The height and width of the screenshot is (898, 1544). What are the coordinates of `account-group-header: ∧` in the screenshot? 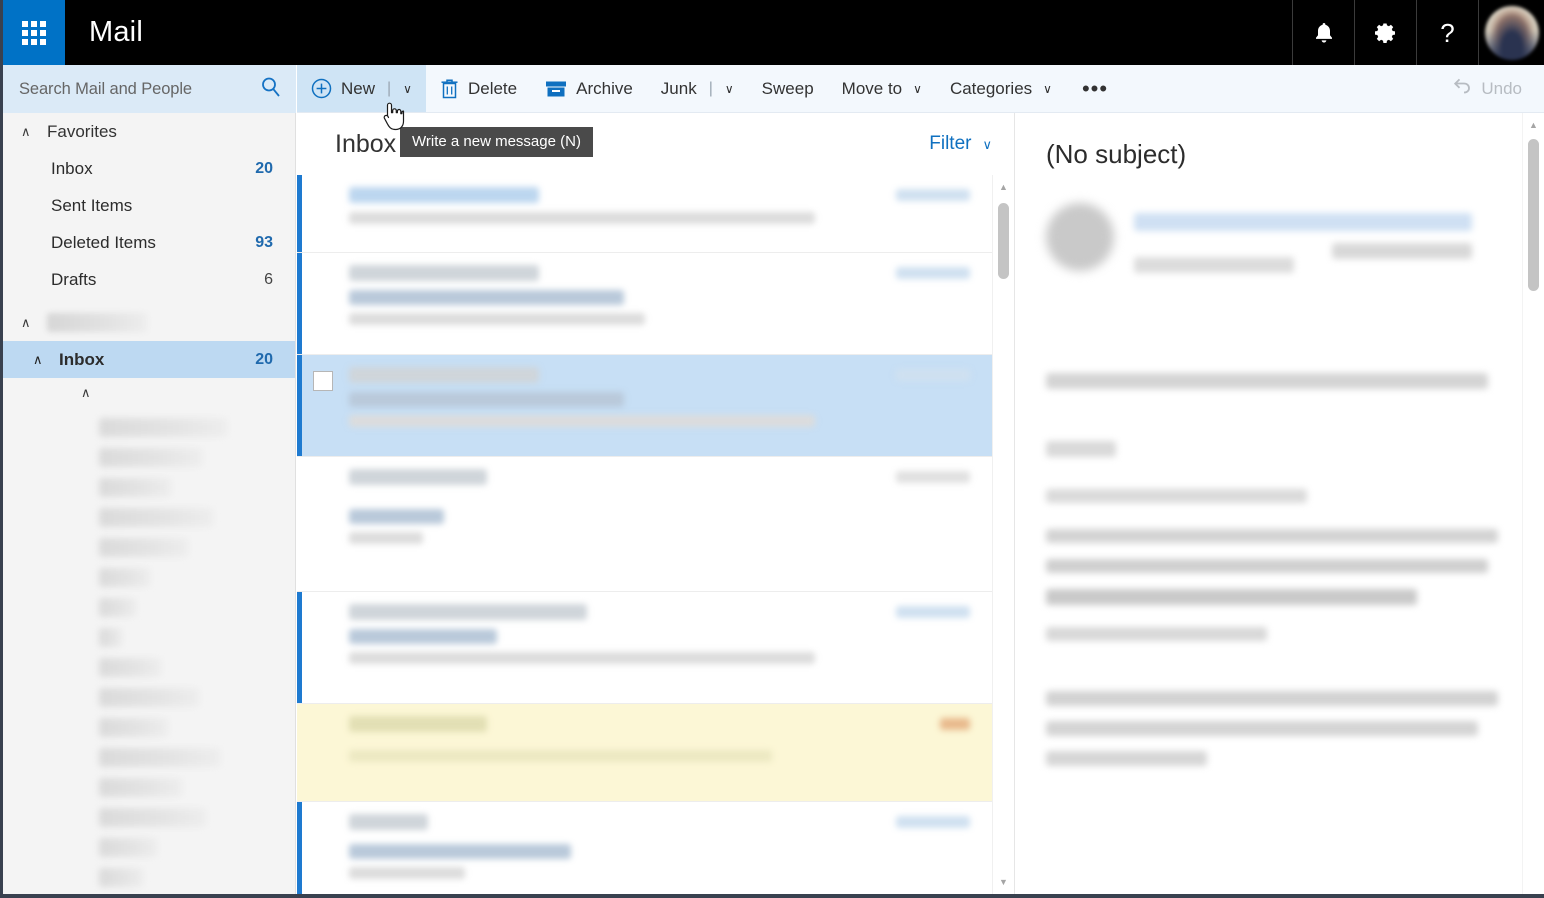 It's located at (149, 322).